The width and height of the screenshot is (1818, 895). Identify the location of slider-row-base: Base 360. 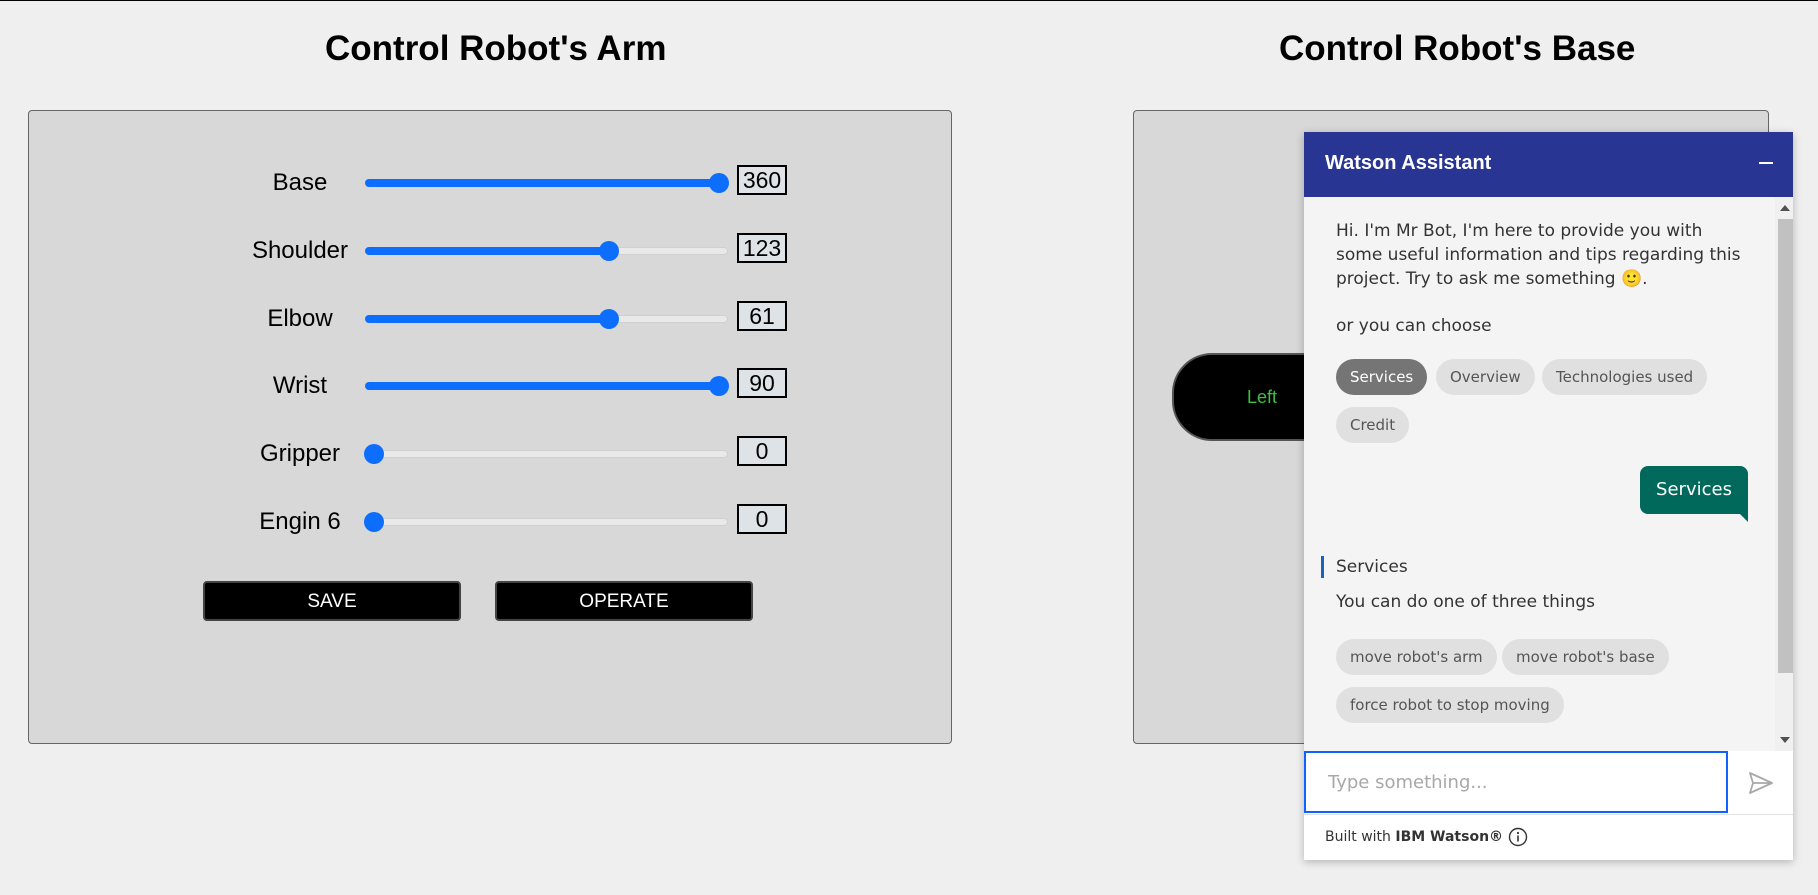
(490, 183).